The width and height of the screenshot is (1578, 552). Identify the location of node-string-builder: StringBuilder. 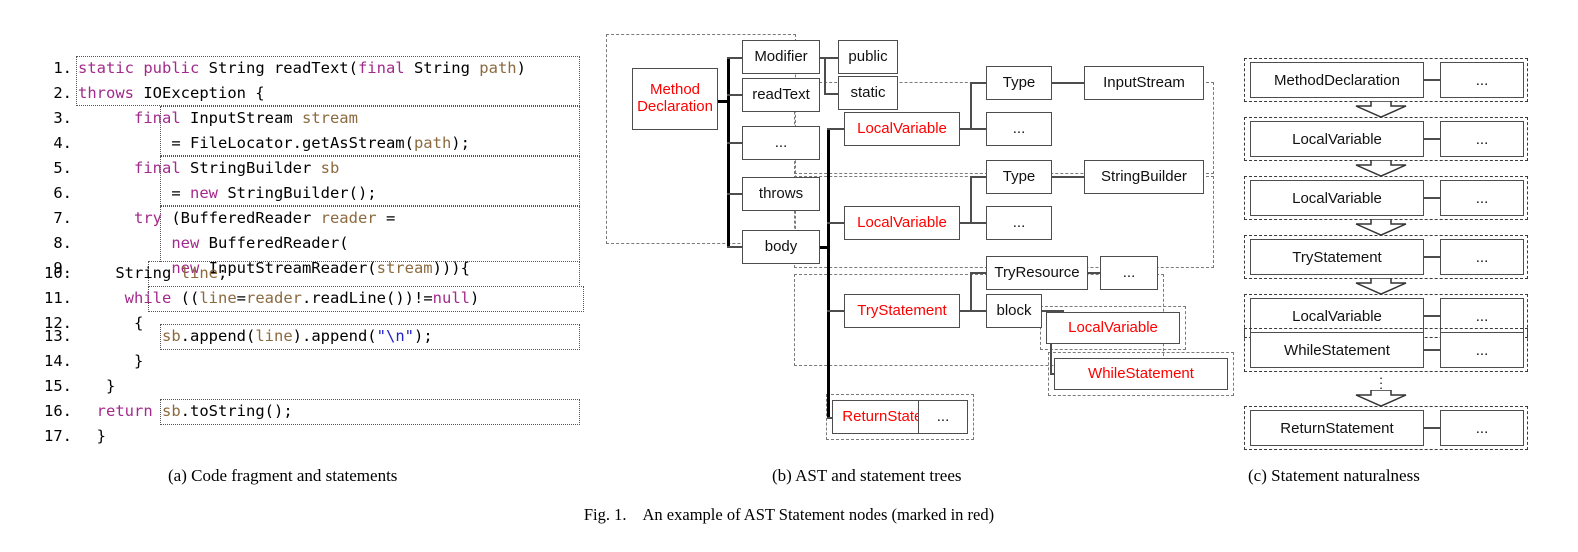
(1144, 177).